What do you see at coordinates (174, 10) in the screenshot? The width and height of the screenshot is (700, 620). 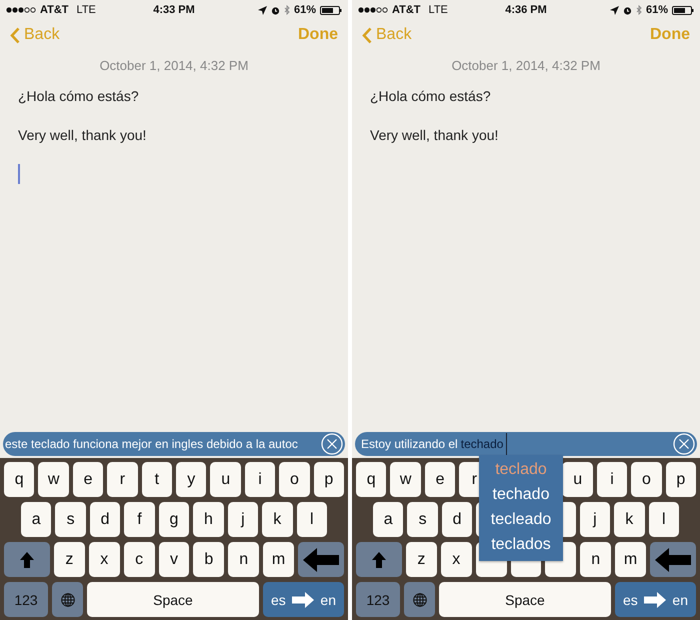 I see `status-time: 4:33 PM` at bounding box center [174, 10].